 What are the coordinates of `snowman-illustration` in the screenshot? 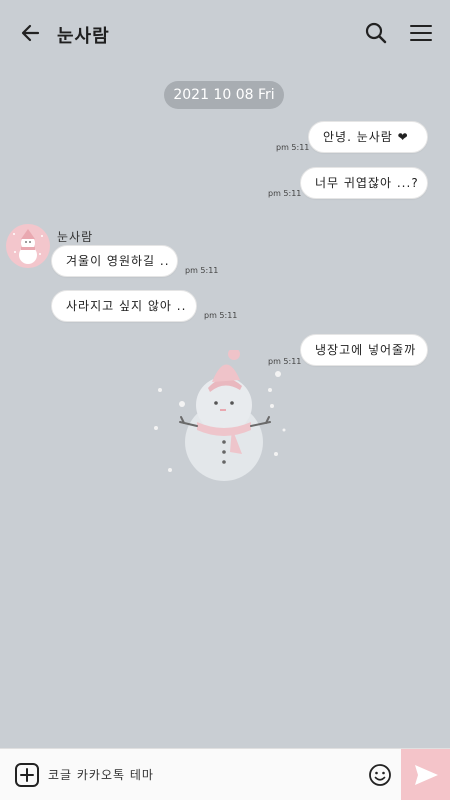 It's located at (220, 419).